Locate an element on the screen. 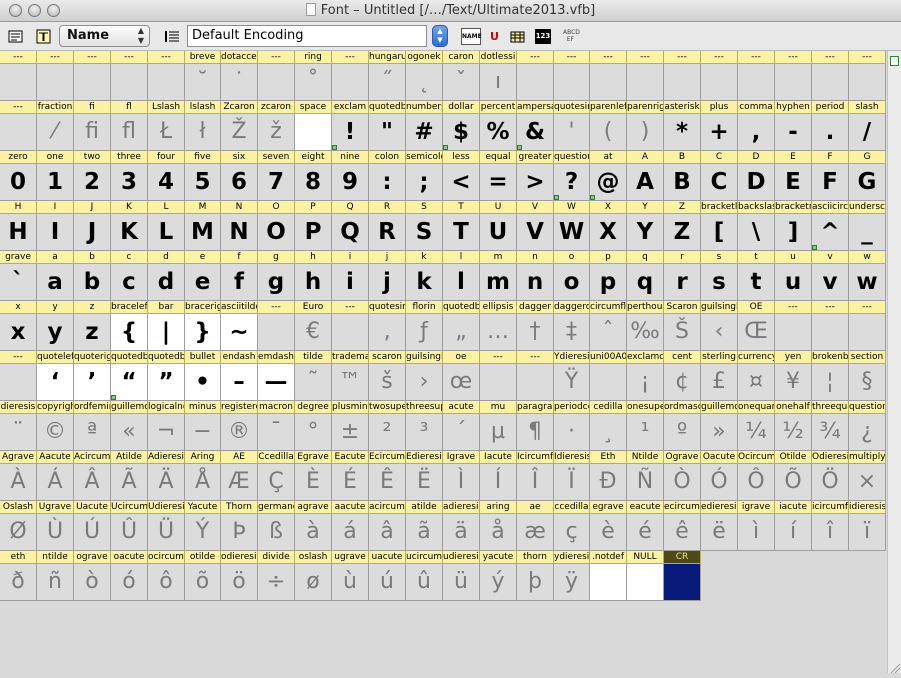  glyph-cell: Ë is located at coordinates (424, 482).